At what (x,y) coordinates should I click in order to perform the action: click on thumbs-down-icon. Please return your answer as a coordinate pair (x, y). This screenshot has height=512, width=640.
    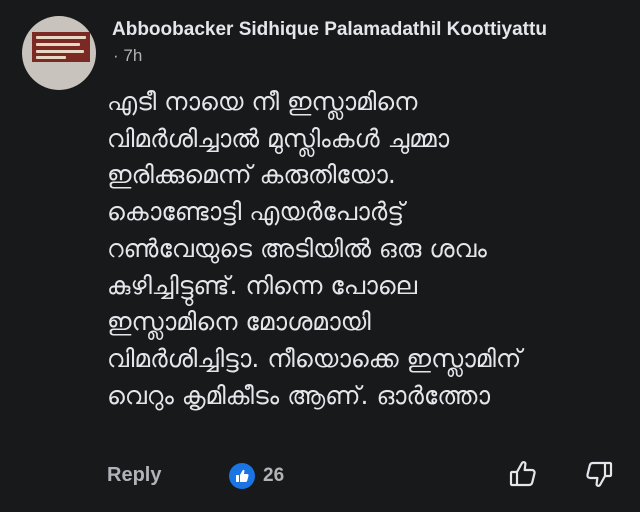
    Looking at the image, I should click on (599, 474).